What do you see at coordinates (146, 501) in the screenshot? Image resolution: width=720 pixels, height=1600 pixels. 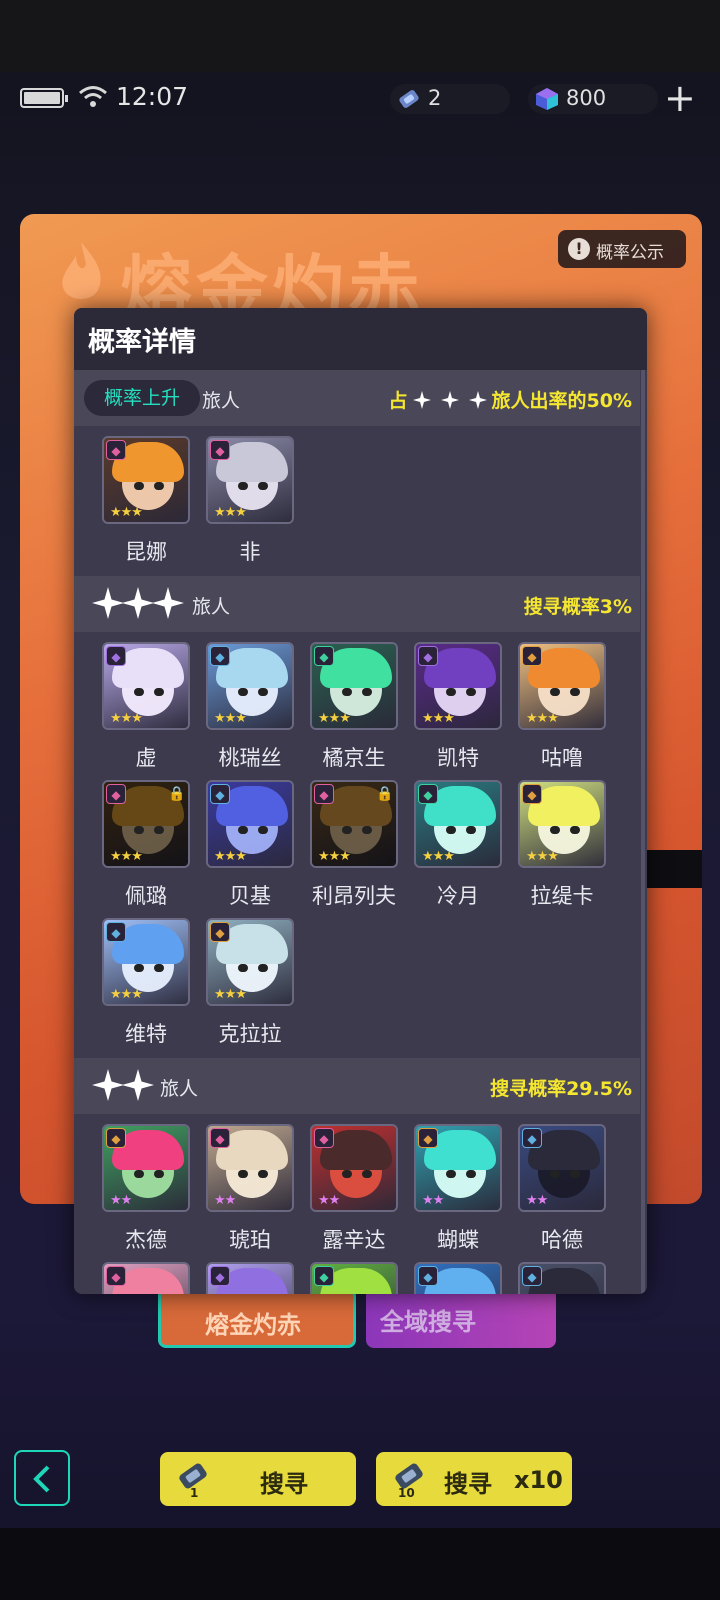 I see `character-card: ◆ ★★★ 昆娜` at bounding box center [146, 501].